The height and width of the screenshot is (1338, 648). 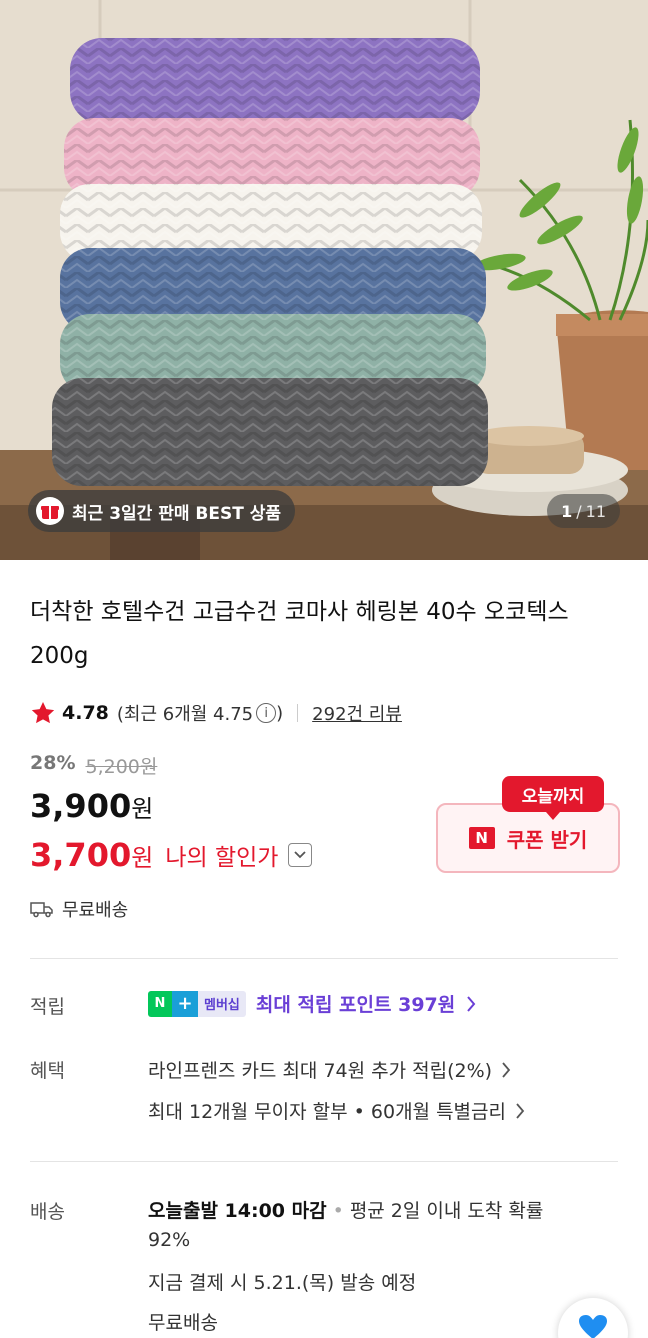 I want to click on dispatch-schedule: 지금 결제 시 5.21.(목) 발송 예정, so click(x=282, y=1283).